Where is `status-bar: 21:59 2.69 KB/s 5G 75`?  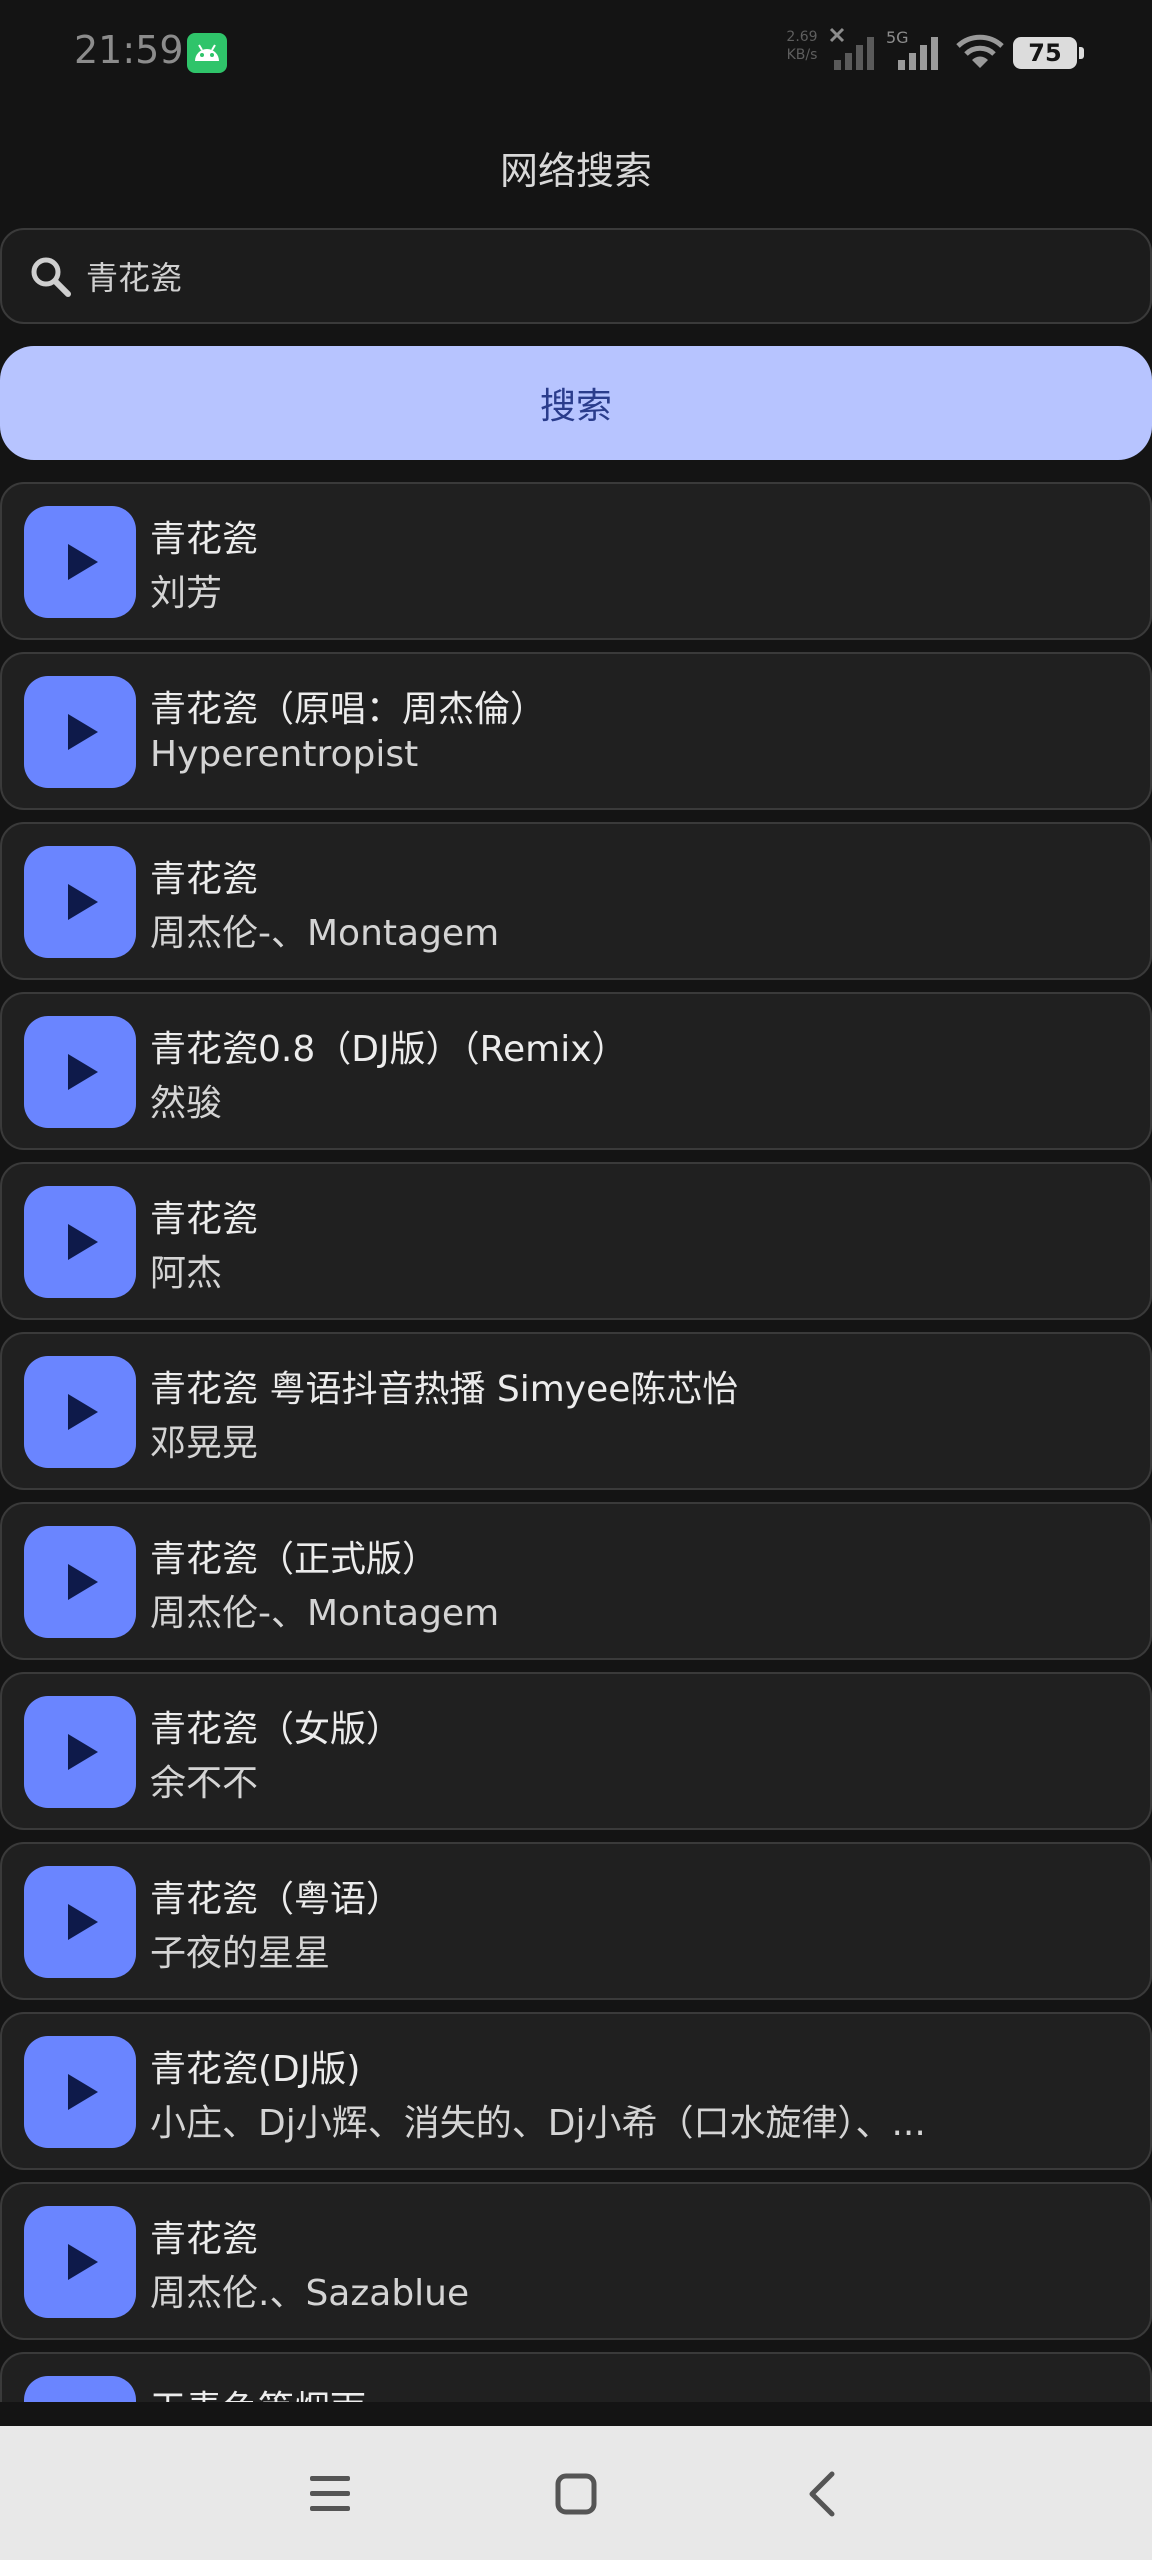
status-bar: 21:59 2.69 KB/s 5G 75 is located at coordinates (576, 50).